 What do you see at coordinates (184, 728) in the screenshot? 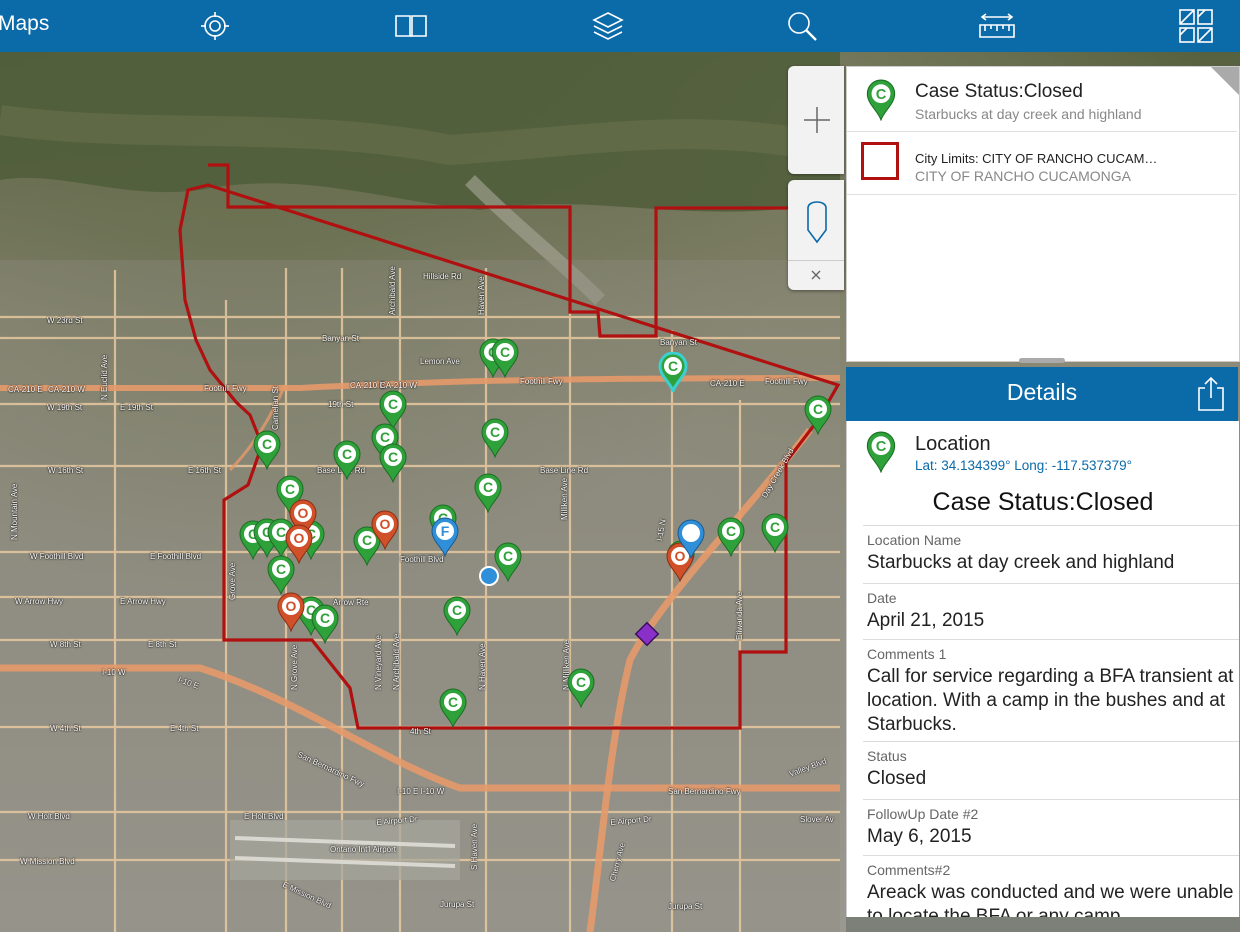
I see `street-label: E 4th St` at bounding box center [184, 728].